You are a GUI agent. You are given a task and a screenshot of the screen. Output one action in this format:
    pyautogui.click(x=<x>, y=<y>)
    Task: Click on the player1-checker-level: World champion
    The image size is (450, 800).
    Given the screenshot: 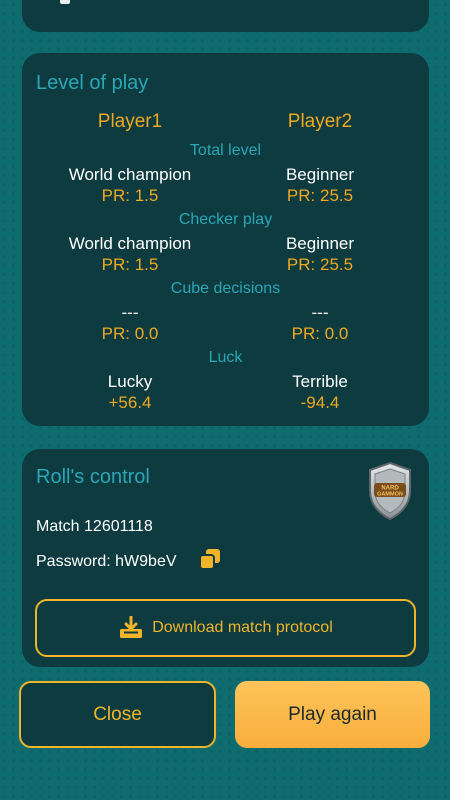 What is the action you would take?
    pyautogui.click(x=130, y=243)
    